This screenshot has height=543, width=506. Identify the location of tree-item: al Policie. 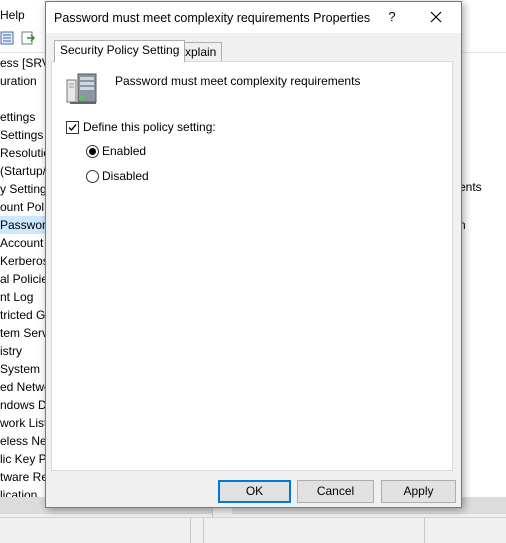
(23, 279).